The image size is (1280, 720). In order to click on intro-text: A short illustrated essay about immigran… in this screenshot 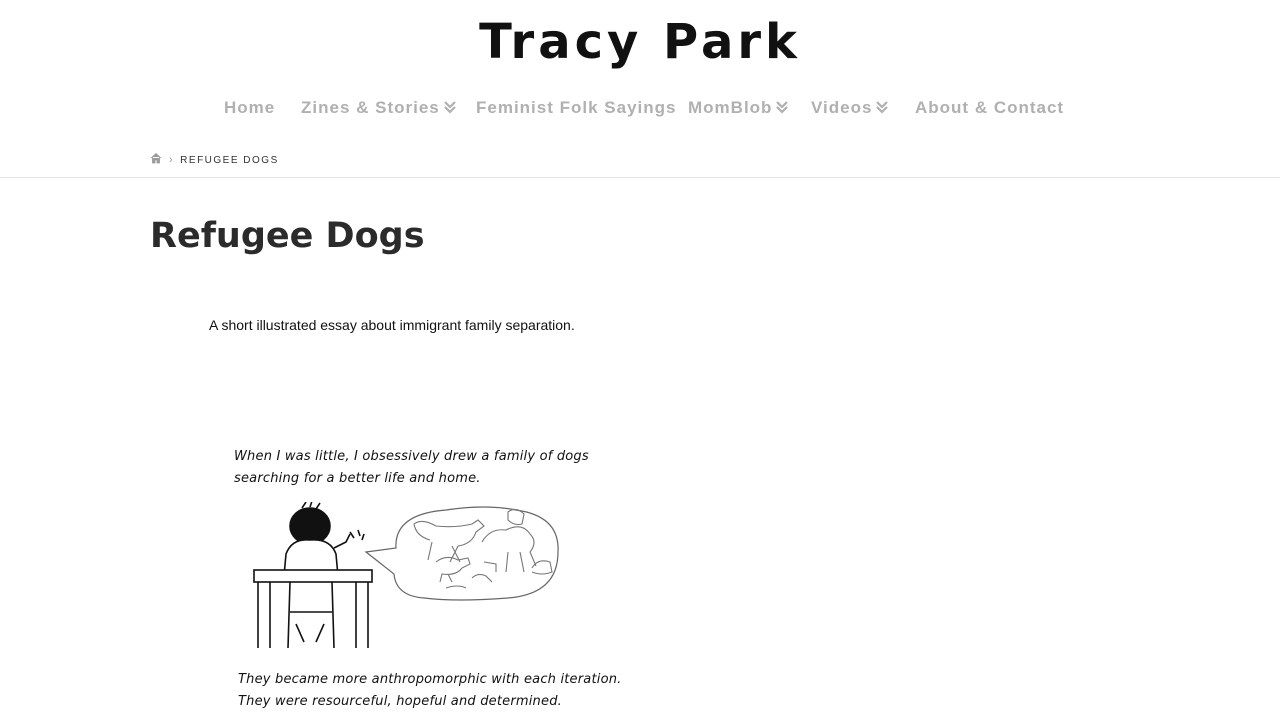, I will do `click(392, 325)`.